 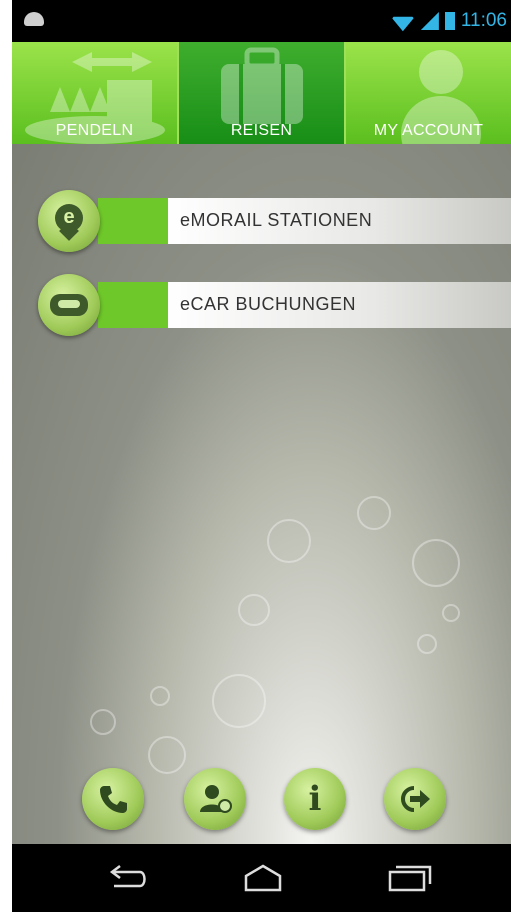 I want to click on menu-item-ecar-buchungen: eCAR BUCHUNGEN, so click(x=274, y=305).